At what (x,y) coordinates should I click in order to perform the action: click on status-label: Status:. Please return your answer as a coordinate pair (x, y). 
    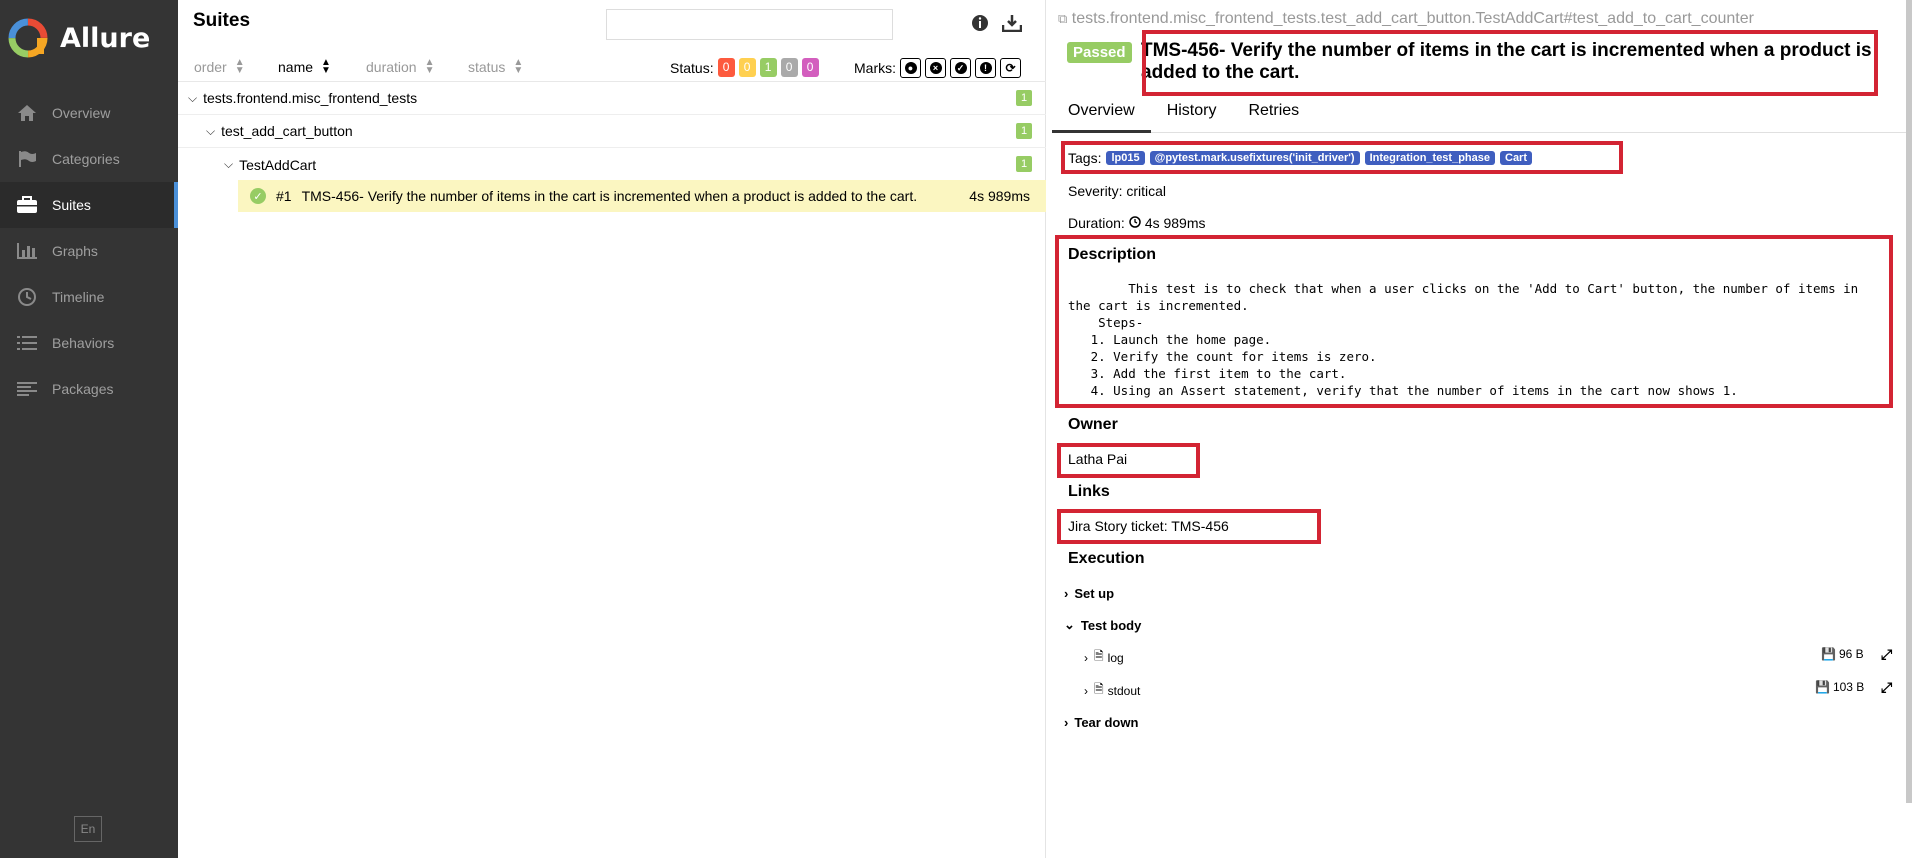
    Looking at the image, I should click on (692, 67).